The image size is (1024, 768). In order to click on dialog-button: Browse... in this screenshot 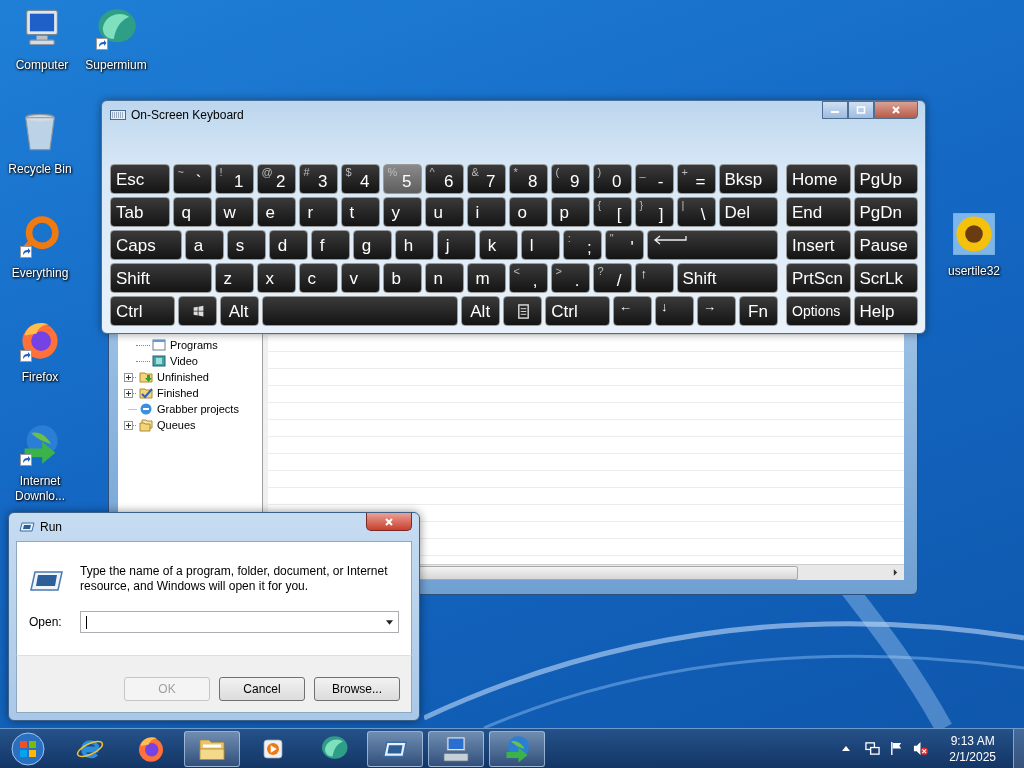, I will do `click(357, 689)`.